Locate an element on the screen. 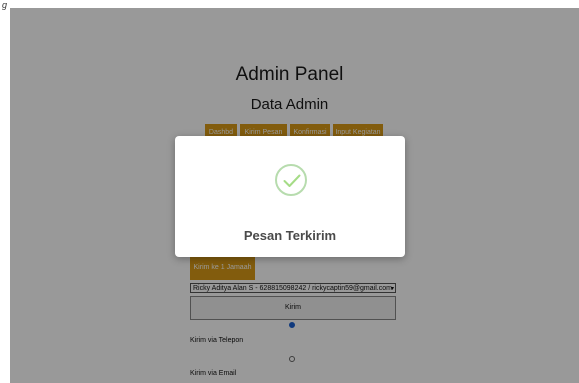 This screenshot has height=383, width=579. success-modal: Pesan Terkirim is located at coordinates (290, 196).